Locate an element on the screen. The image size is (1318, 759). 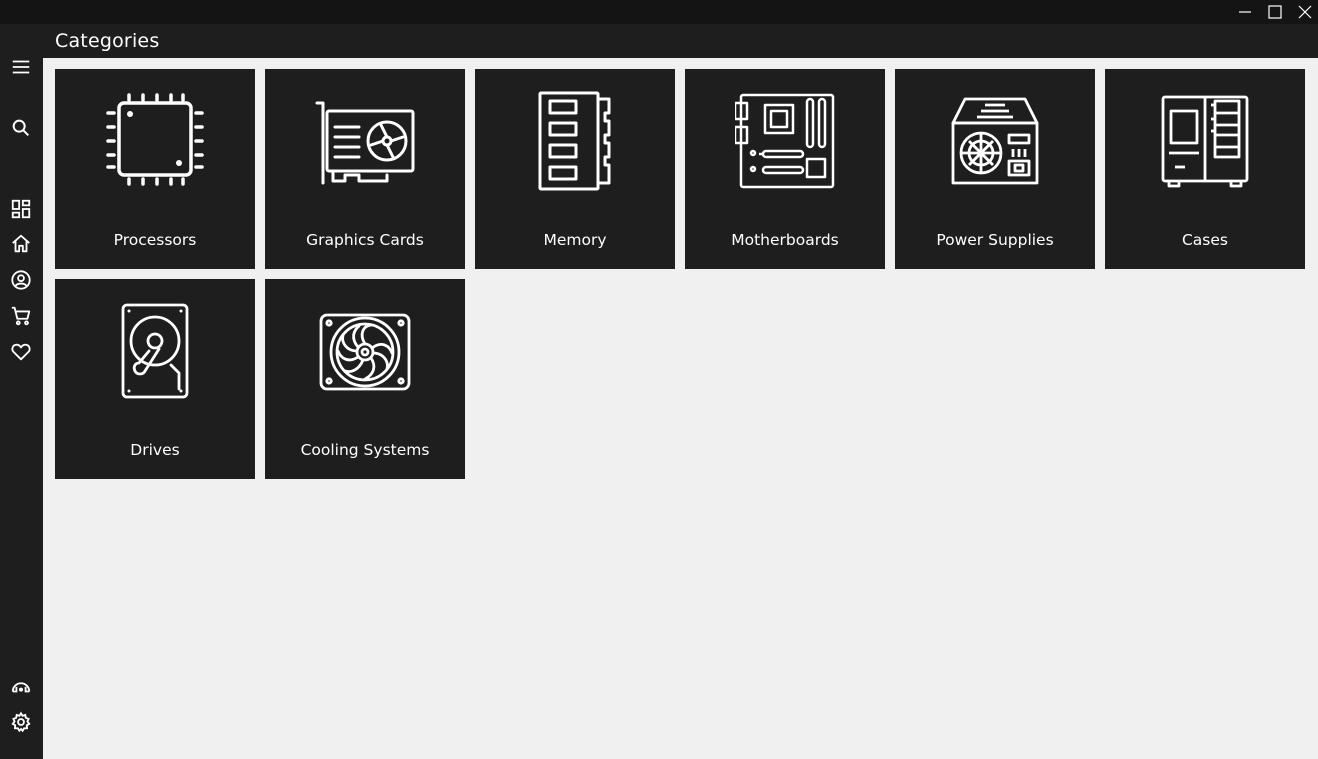
motherboard-icon is located at coordinates (785, 141).